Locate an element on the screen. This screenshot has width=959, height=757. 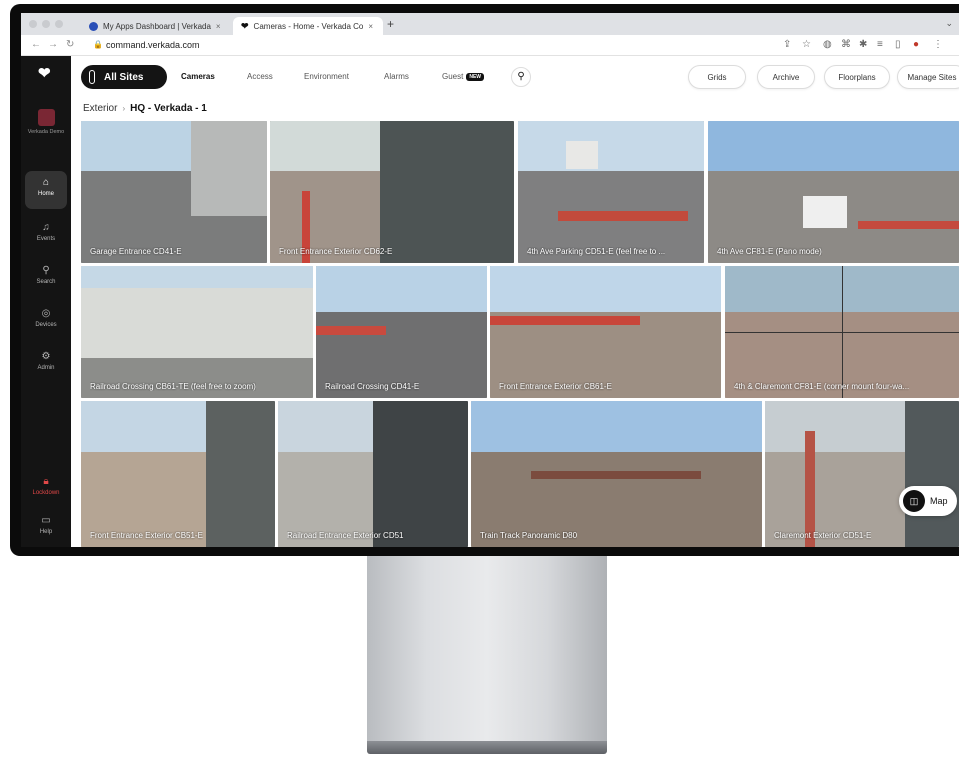
all-sites-label: All Sites is located at coordinates (124, 77).